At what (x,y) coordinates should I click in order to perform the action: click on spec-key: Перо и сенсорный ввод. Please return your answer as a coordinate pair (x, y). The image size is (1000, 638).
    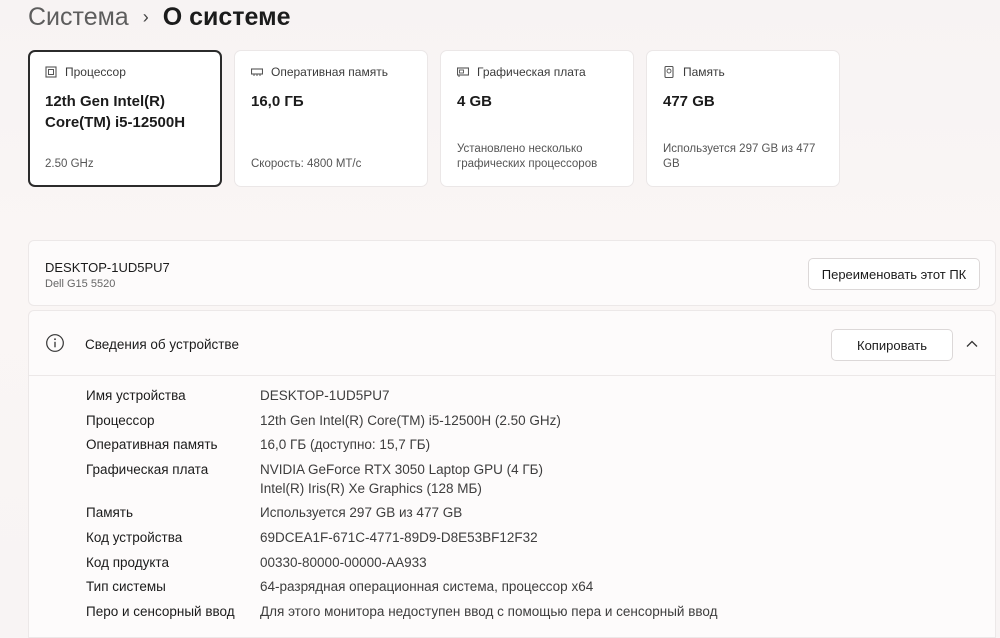
    Looking at the image, I should click on (160, 611).